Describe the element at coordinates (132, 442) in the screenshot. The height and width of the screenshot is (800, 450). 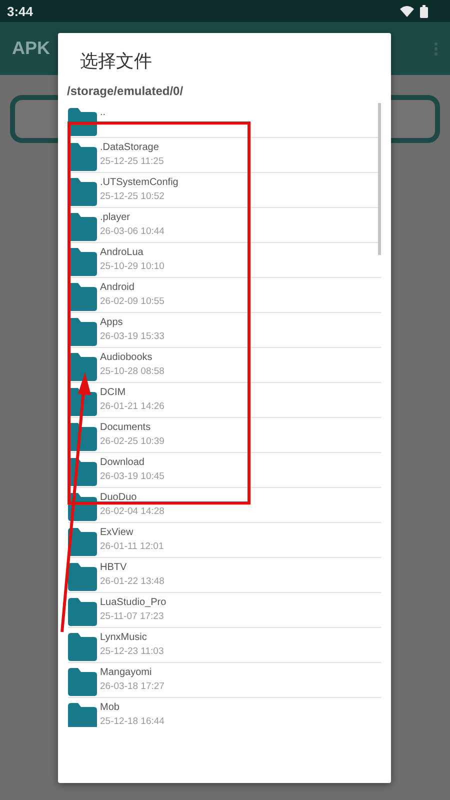
I see `modified-date: 26-02-25 10:39` at that location.